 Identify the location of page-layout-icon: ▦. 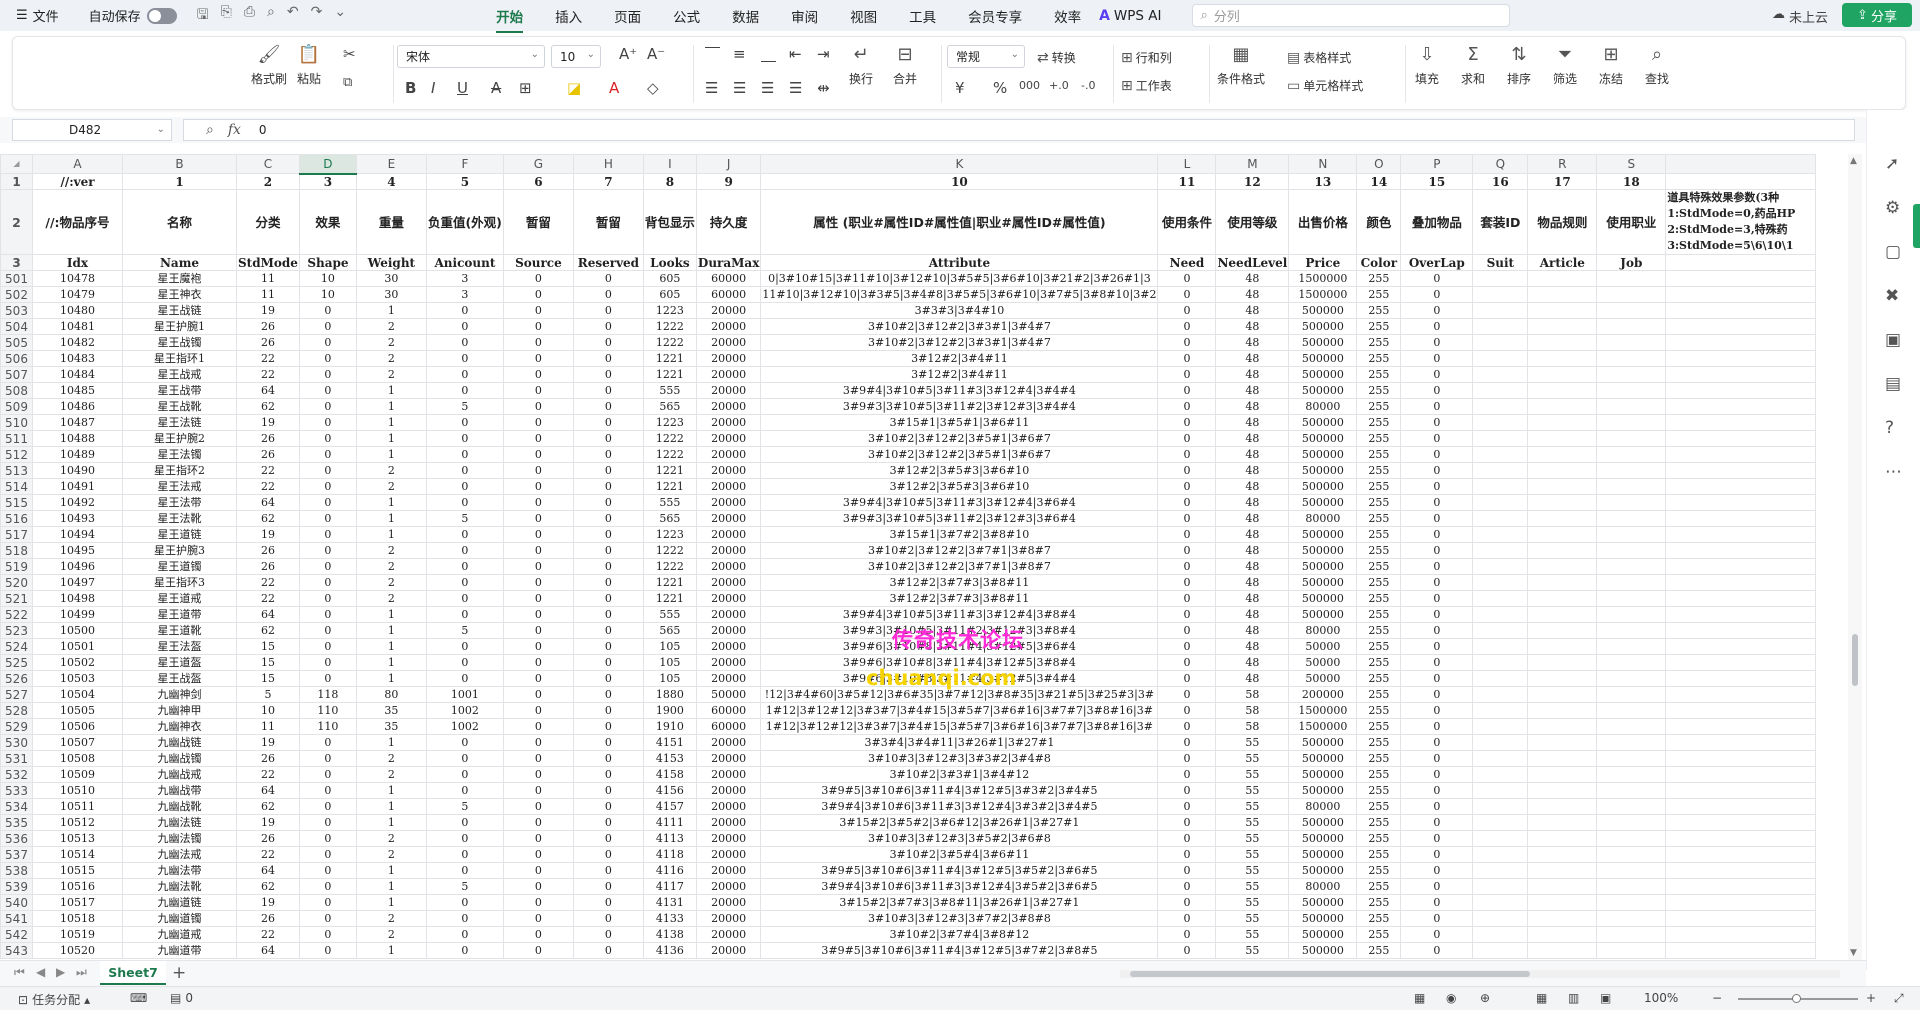
(1419, 998).